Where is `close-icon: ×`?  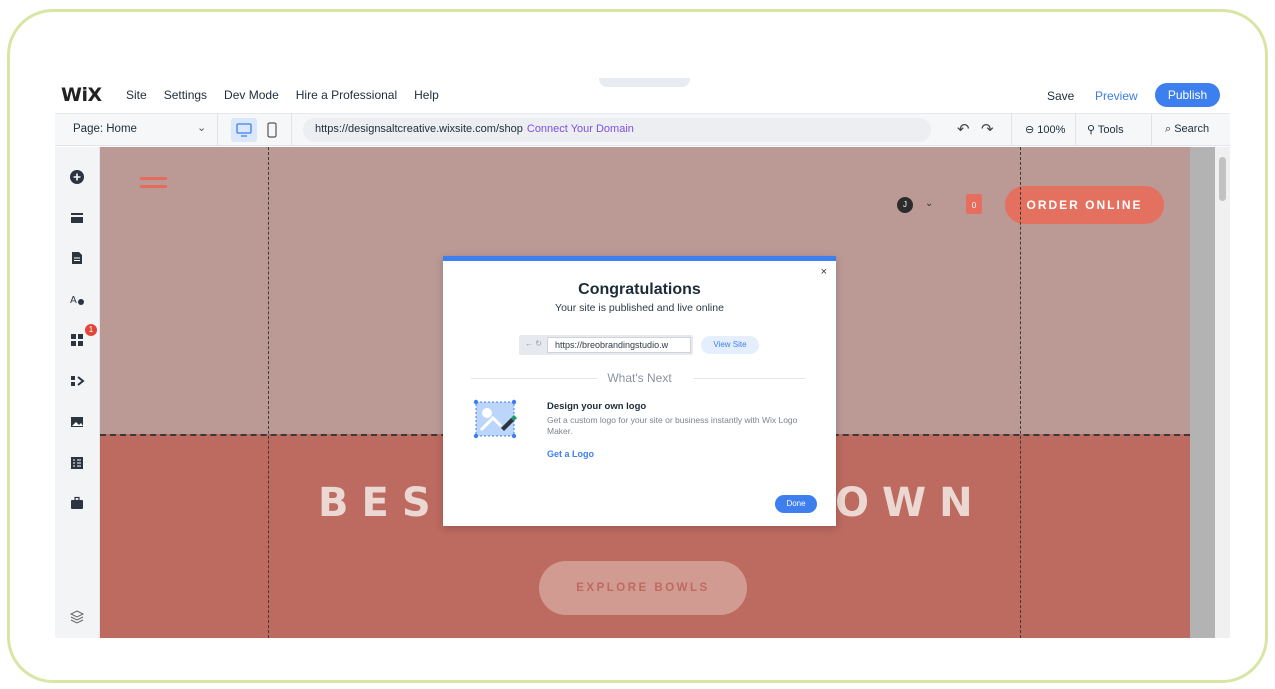
close-icon: × is located at coordinates (824, 272).